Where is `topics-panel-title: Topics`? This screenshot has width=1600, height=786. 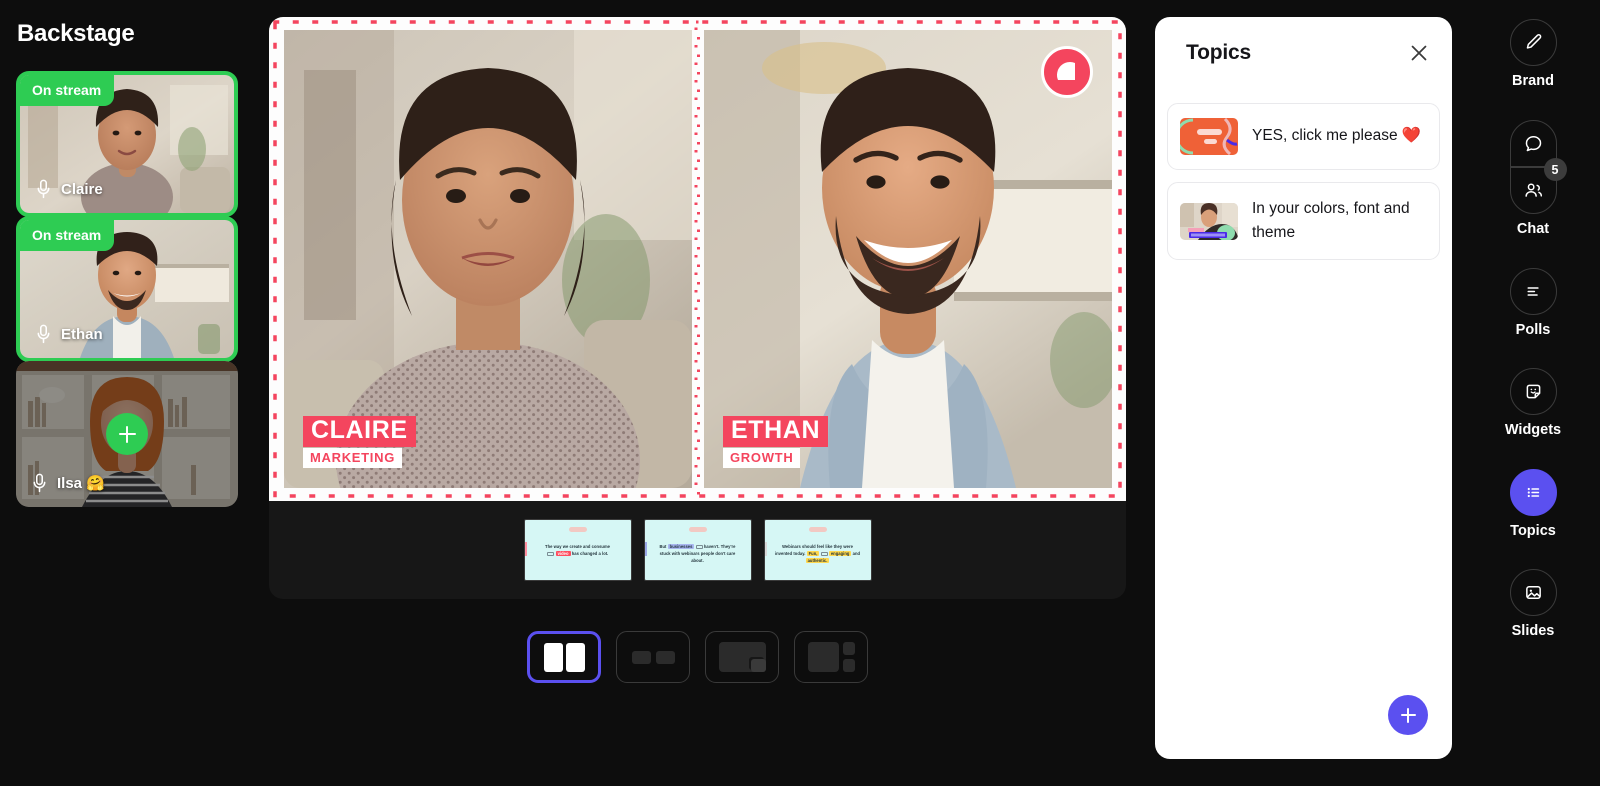 topics-panel-title: Topics is located at coordinates (1218, 52).